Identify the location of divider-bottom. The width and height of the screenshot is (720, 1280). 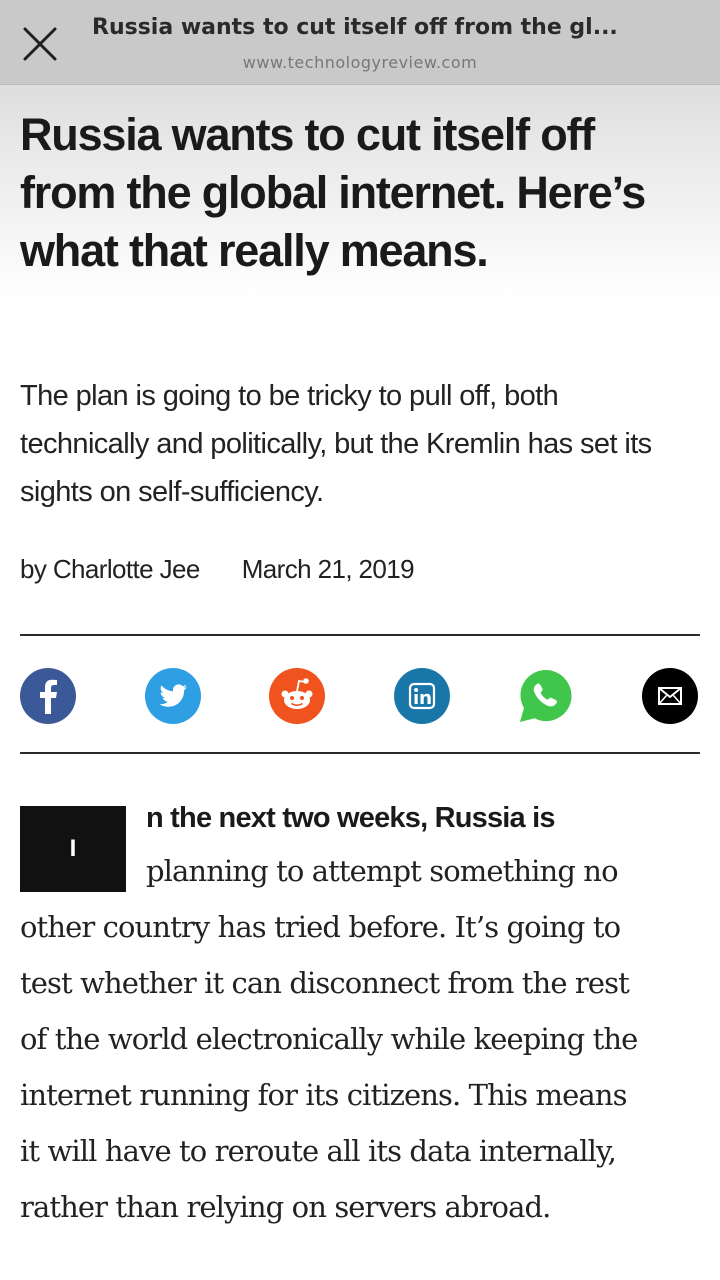
(360, 753).